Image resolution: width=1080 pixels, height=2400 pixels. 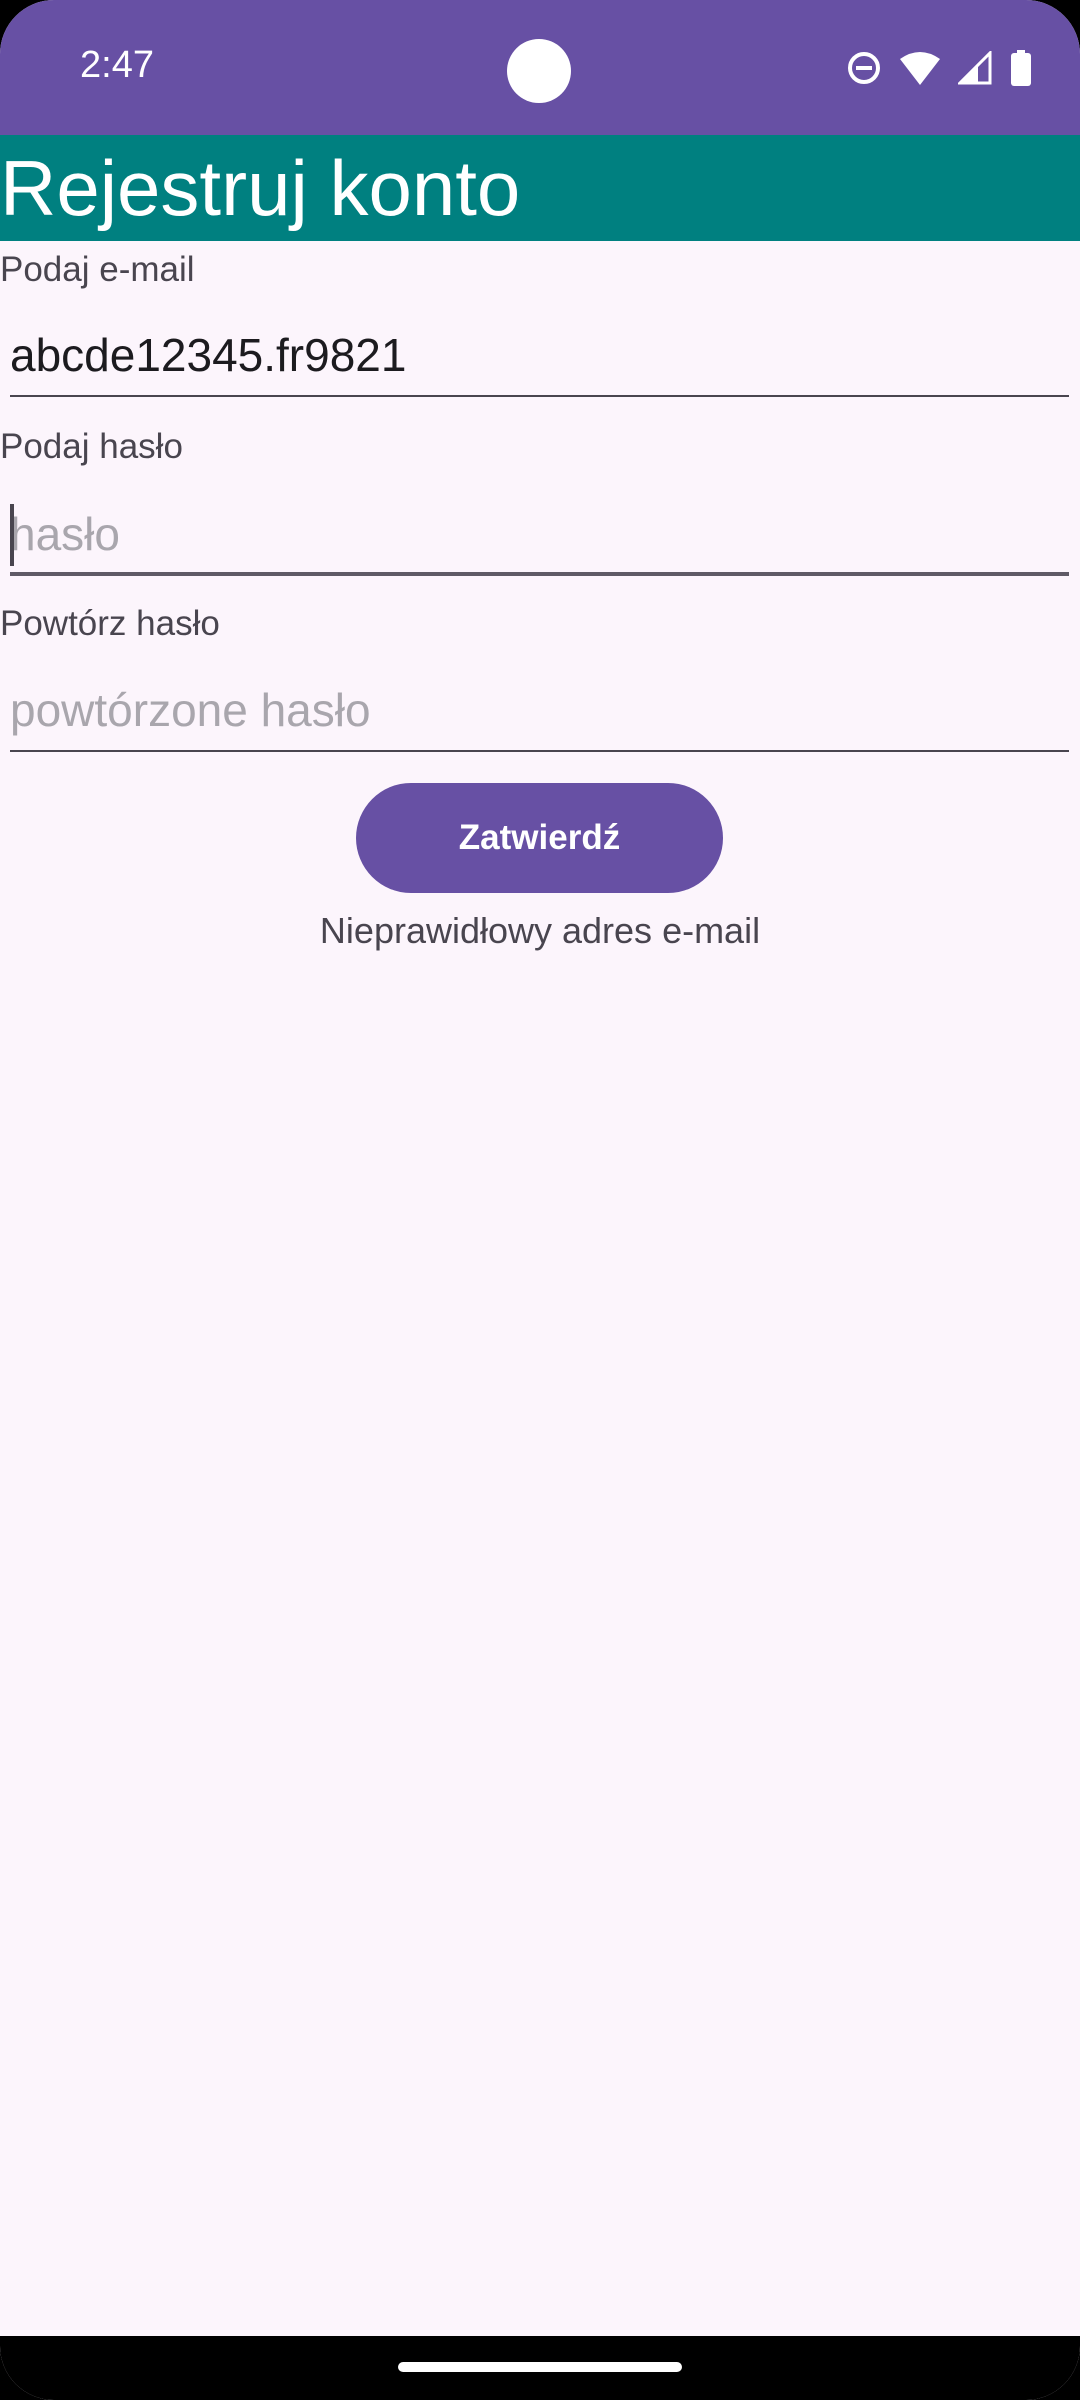 I want to click on home-gesture-handle, so click(x=540, y=2367).